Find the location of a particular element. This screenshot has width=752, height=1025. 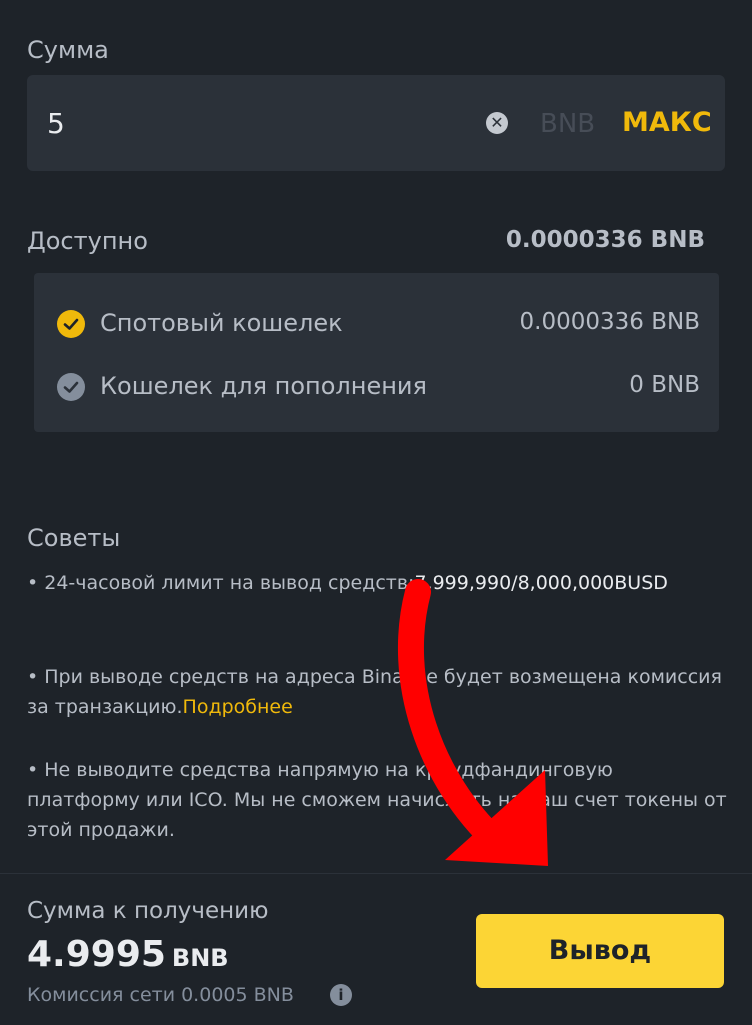

available-value: 0.0000336 BNB is located at coordinates (605, 240).